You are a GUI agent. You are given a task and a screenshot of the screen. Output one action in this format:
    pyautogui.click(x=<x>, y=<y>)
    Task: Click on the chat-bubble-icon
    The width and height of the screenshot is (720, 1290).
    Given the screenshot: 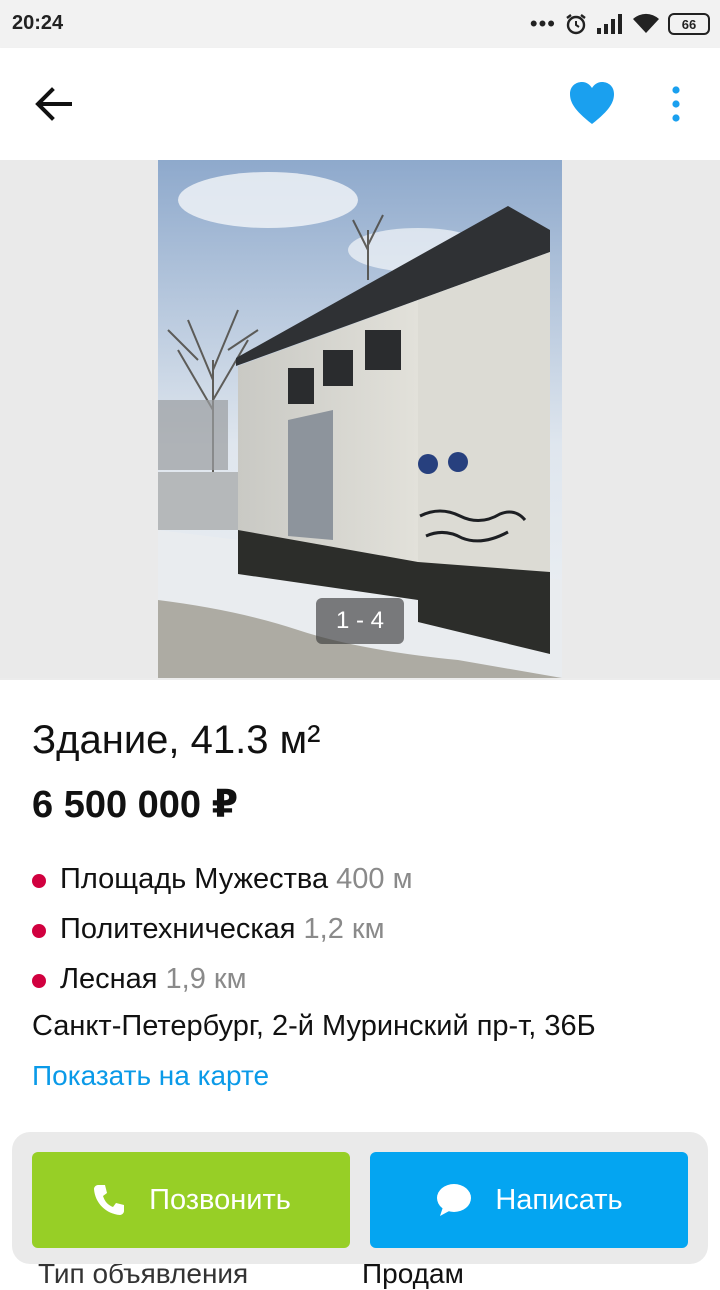 What is the action you would take?
    pyautogui.click(x=454, y=1200)
    